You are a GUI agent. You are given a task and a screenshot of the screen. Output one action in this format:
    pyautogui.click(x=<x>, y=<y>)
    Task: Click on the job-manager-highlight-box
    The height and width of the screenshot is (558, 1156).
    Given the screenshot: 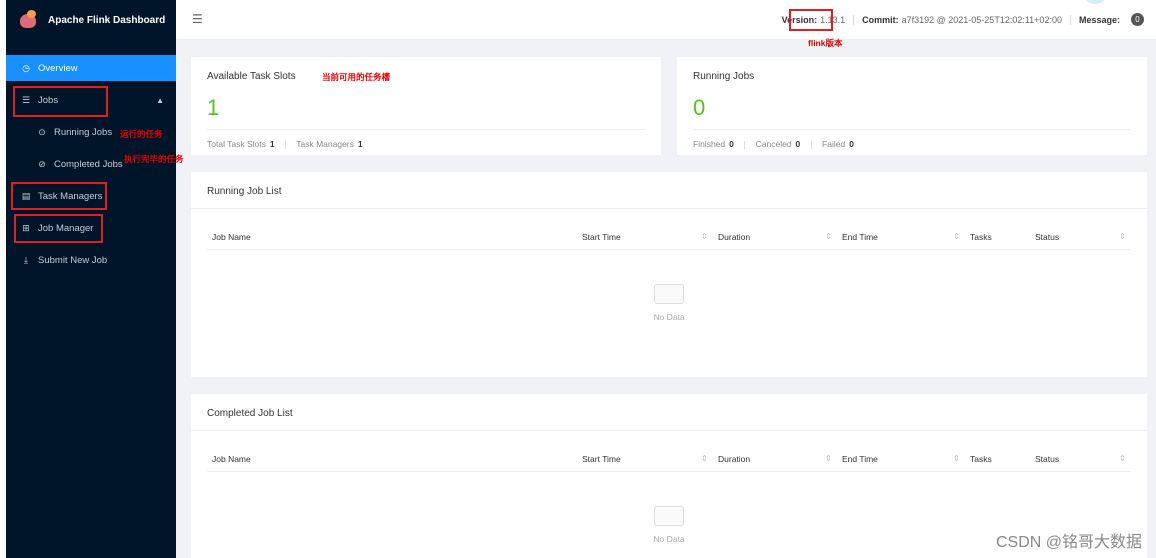 What is the action you would take?
    pyautogui.click(x=58, y=228)
    